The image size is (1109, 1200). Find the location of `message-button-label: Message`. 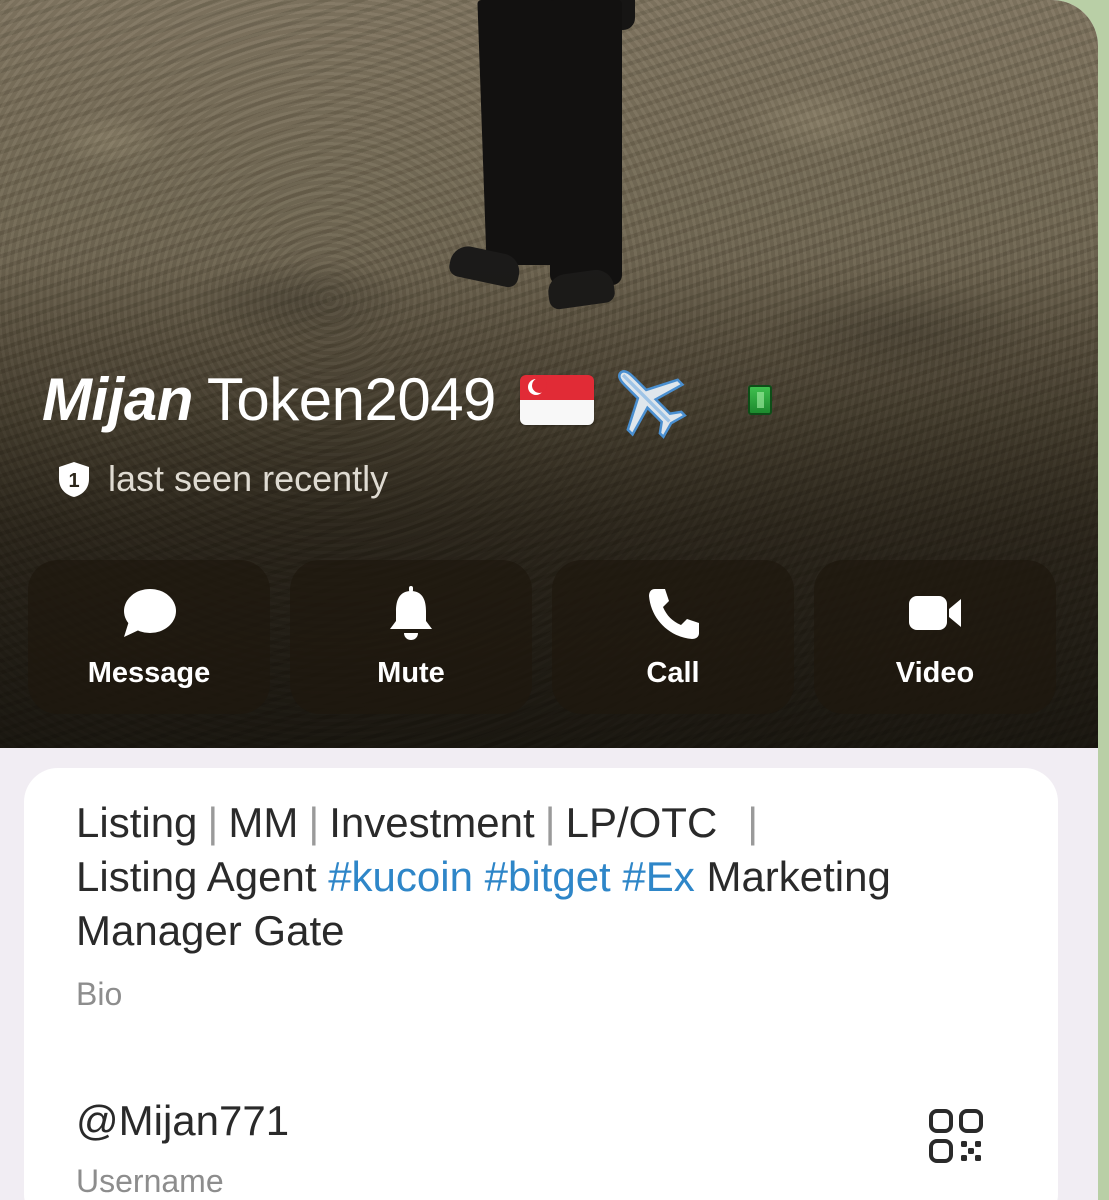

message-button-label: Message is located at coordinates (149, 672).